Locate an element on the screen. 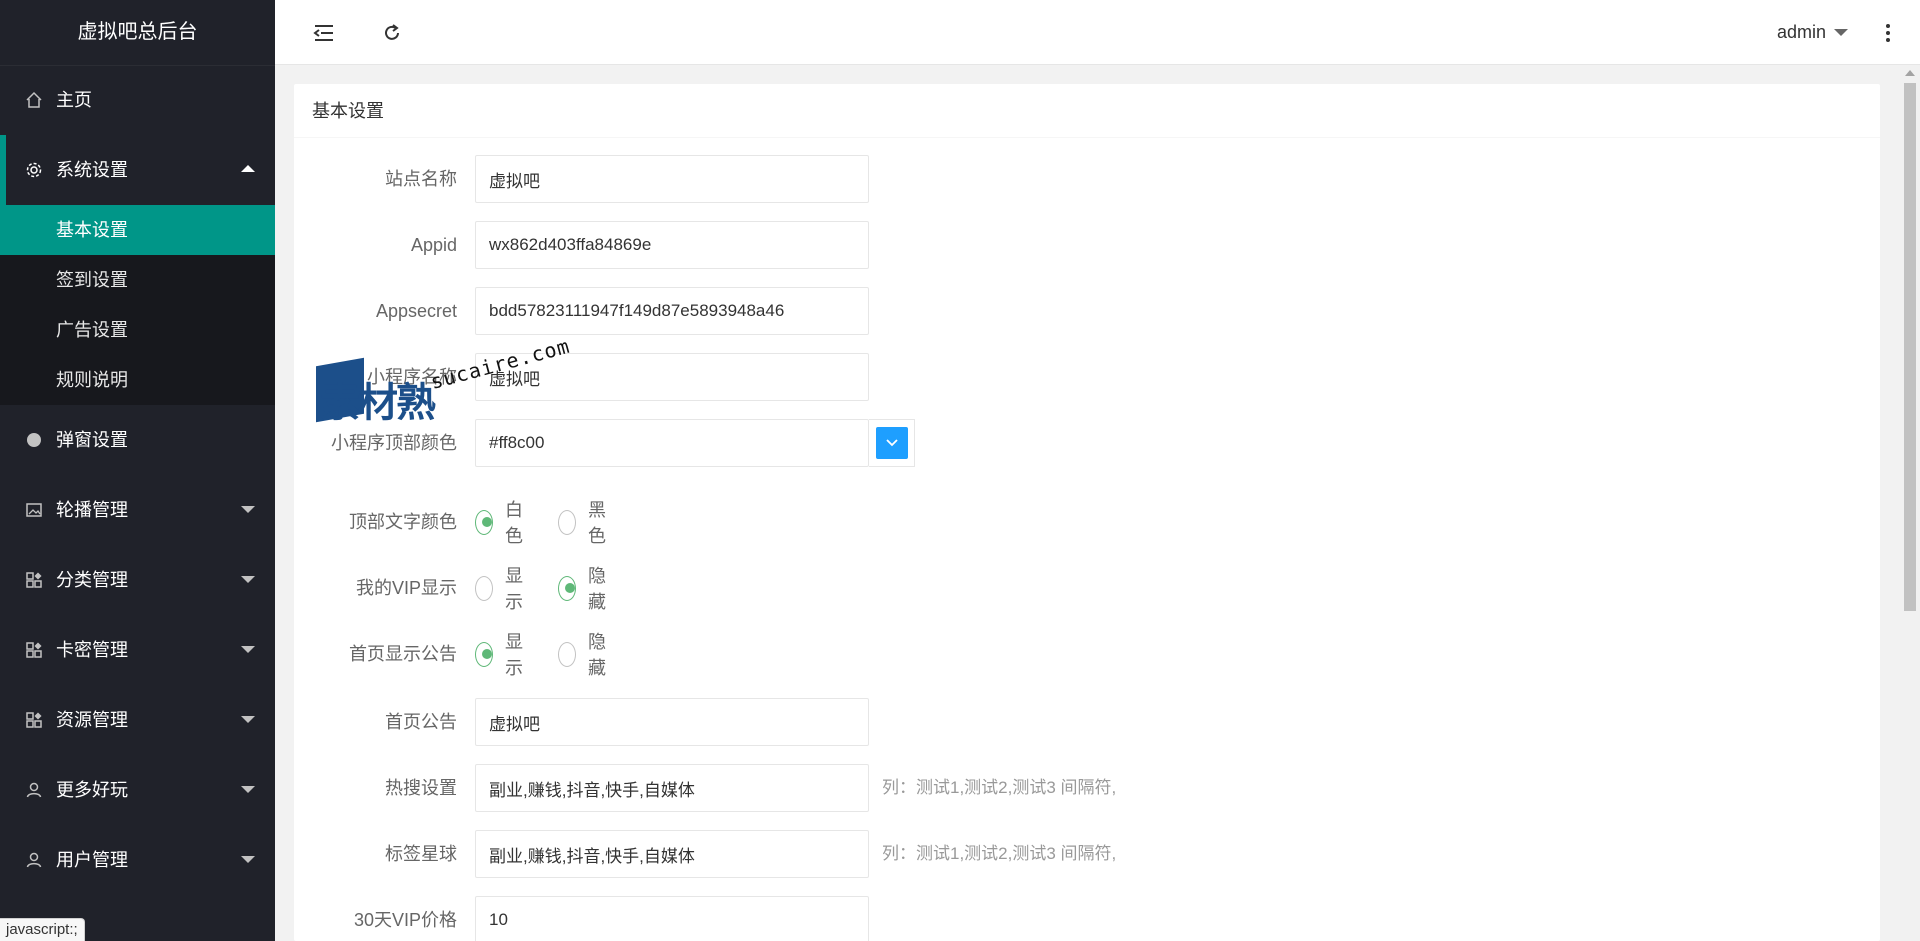  scroll-up-icon is located at coordinates (1910, 73).